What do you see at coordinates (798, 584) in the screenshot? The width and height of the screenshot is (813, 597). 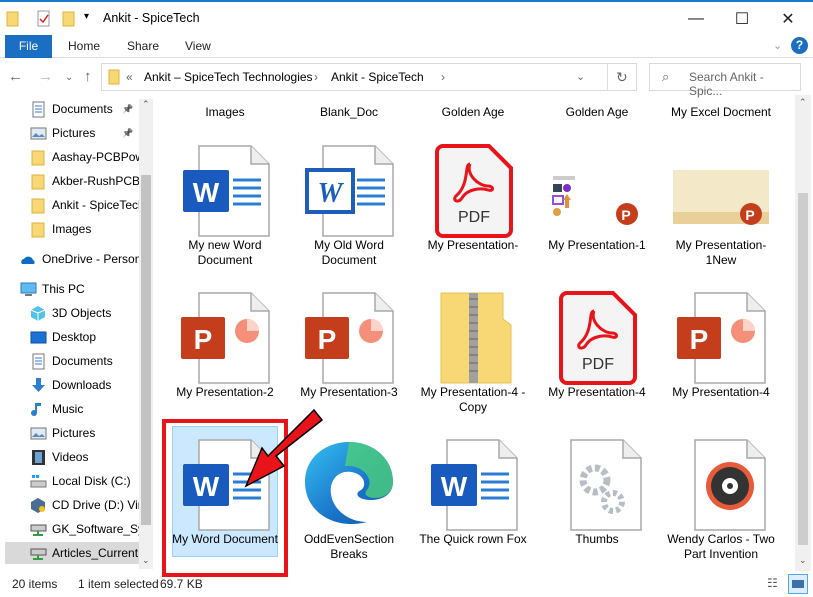 I see `large-icons-view-icon` at bounding box center [798, 584].